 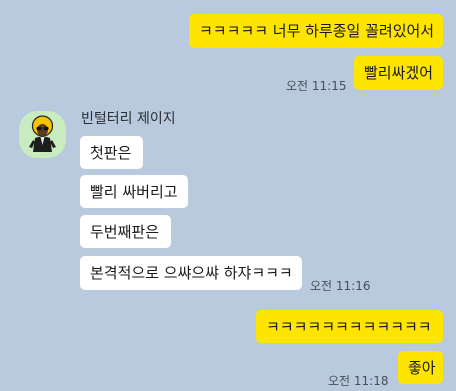 What do you see at coordinates (125, 231) in the screenshot?
I see `incoming-message-bubble: 두번째판은` at bounding box center [125, 231].